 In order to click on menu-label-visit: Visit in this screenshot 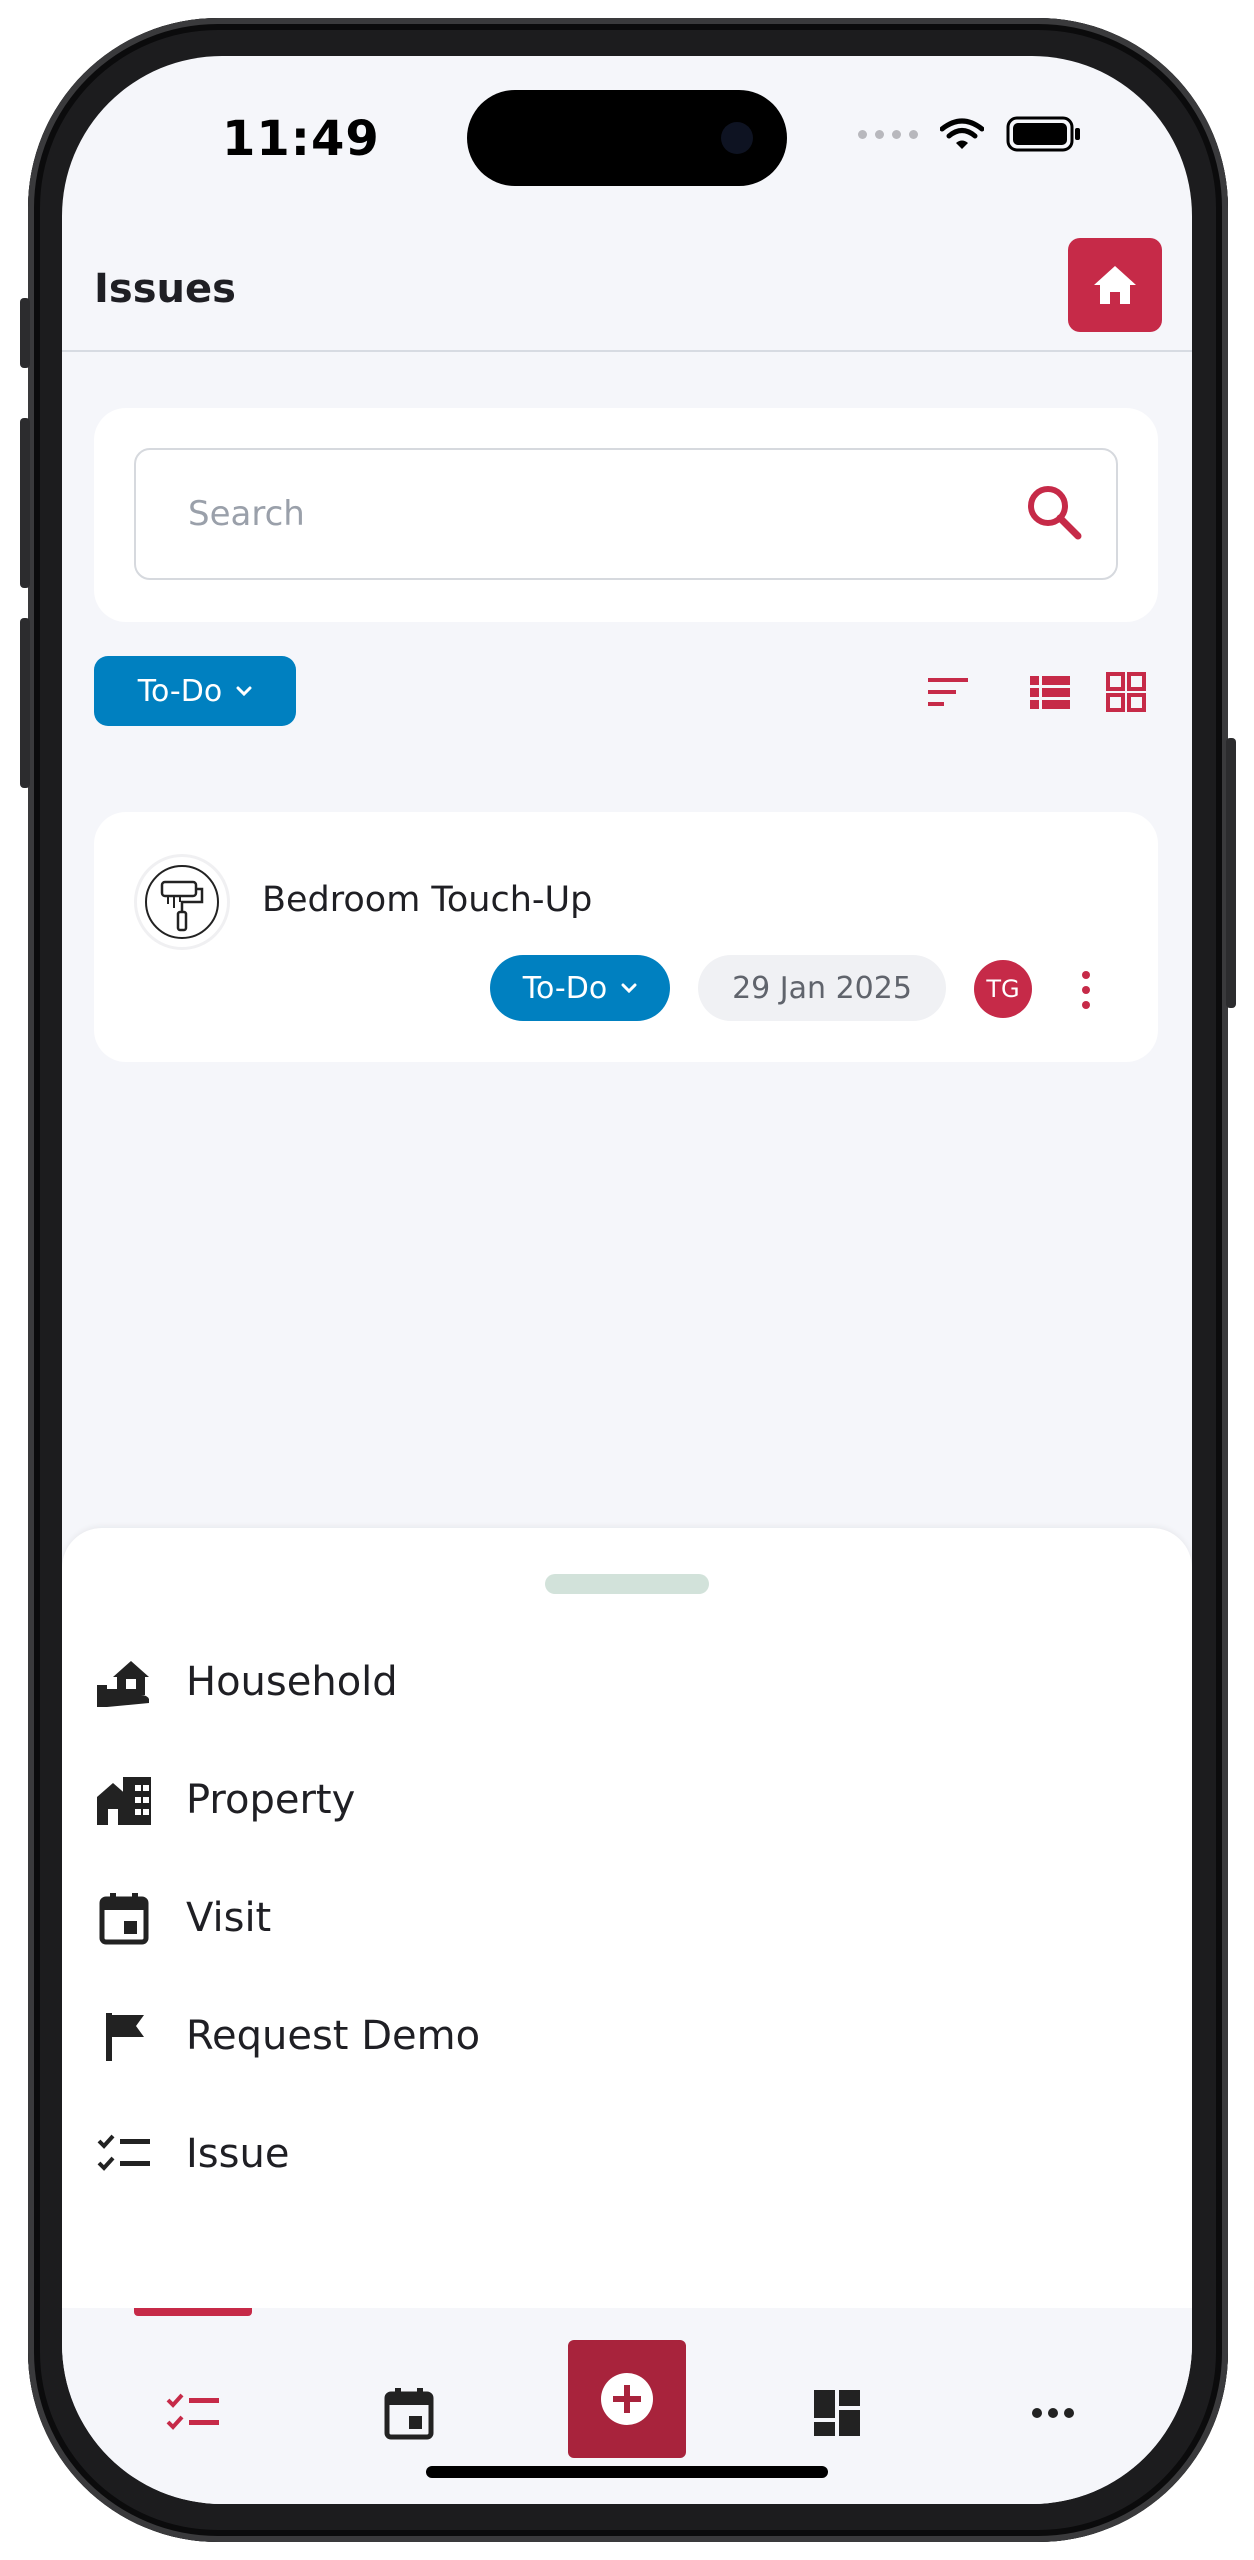, I will do `click(229, 1918)`.